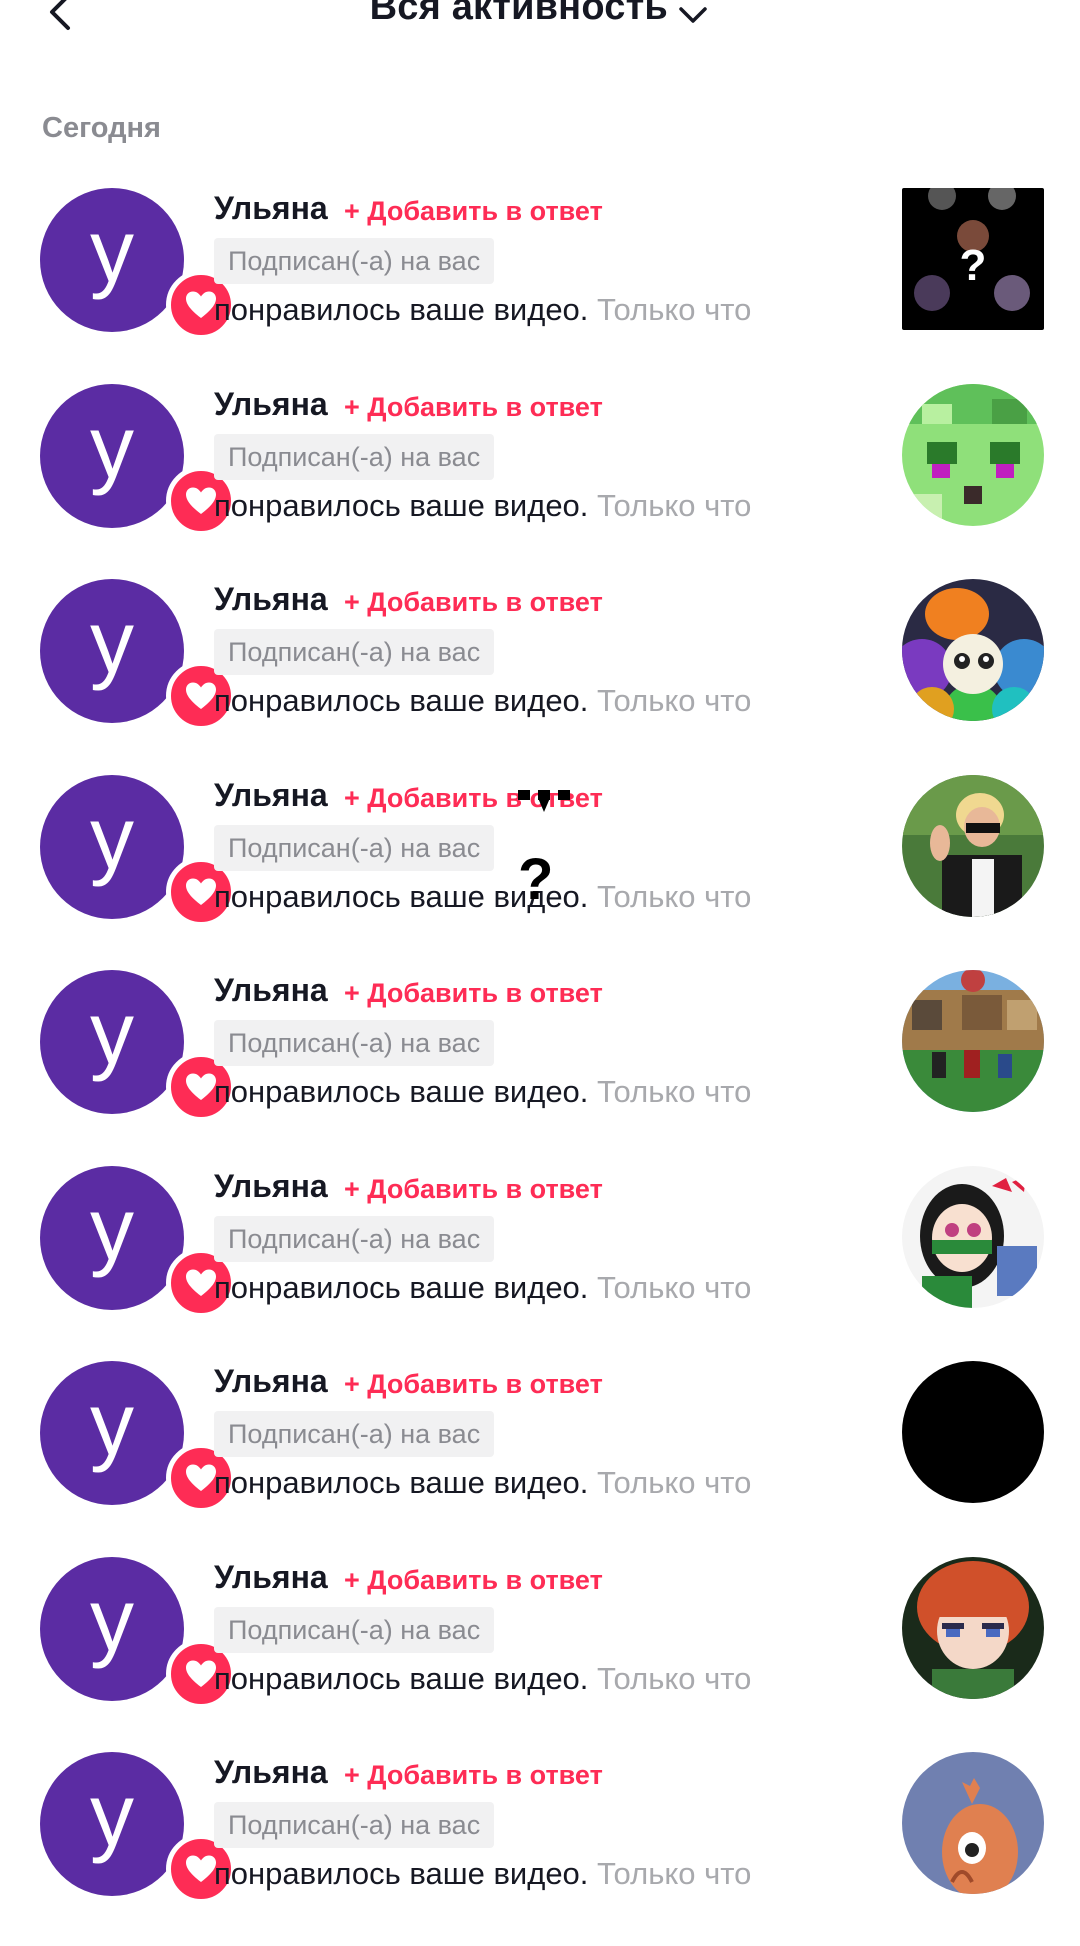  I want to click on video-thumbnail: ?, so click(973, 259).